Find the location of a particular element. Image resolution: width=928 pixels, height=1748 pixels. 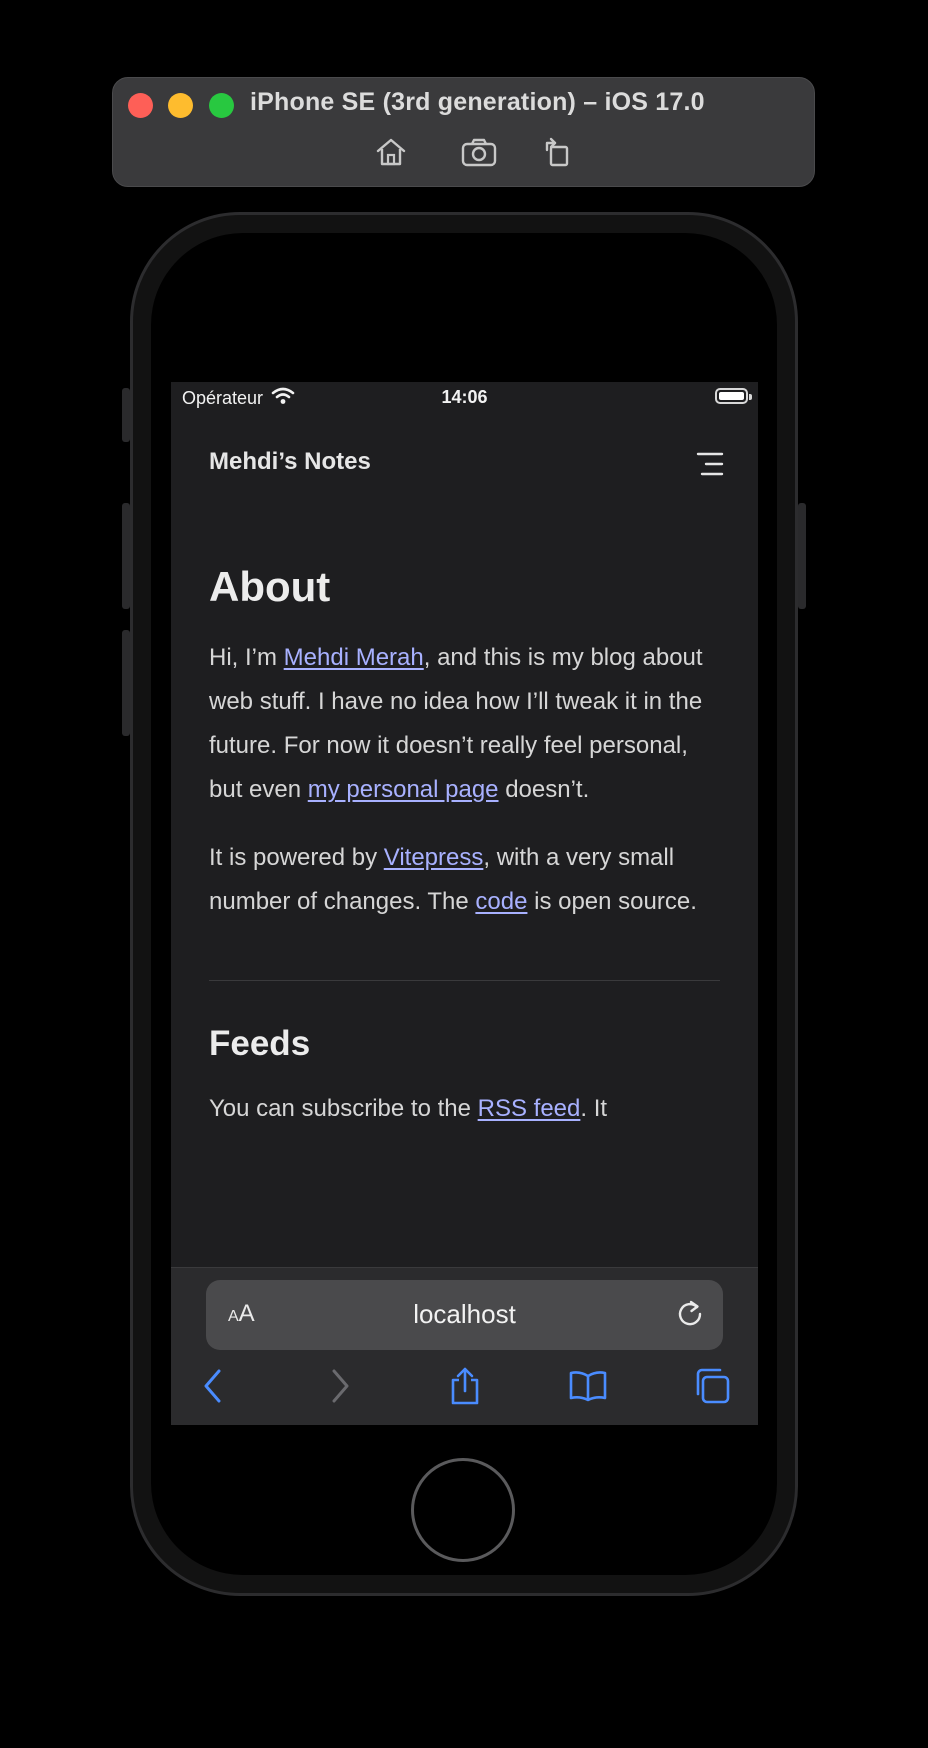

url-text: localhost is located at coordinates (464, 1314).